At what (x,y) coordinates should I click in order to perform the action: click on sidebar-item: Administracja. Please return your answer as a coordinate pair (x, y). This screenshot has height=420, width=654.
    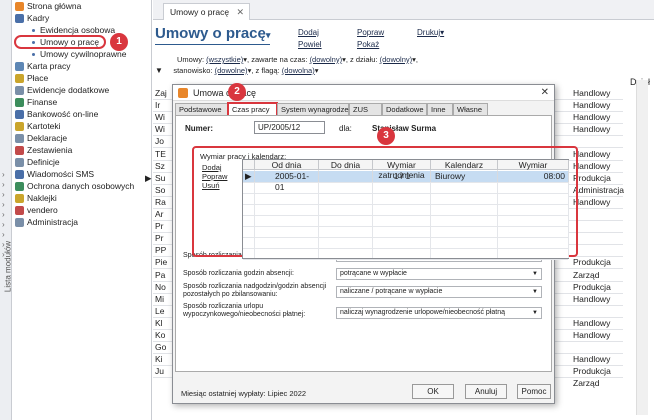
    Looking at the image, I should click on (46, 222).